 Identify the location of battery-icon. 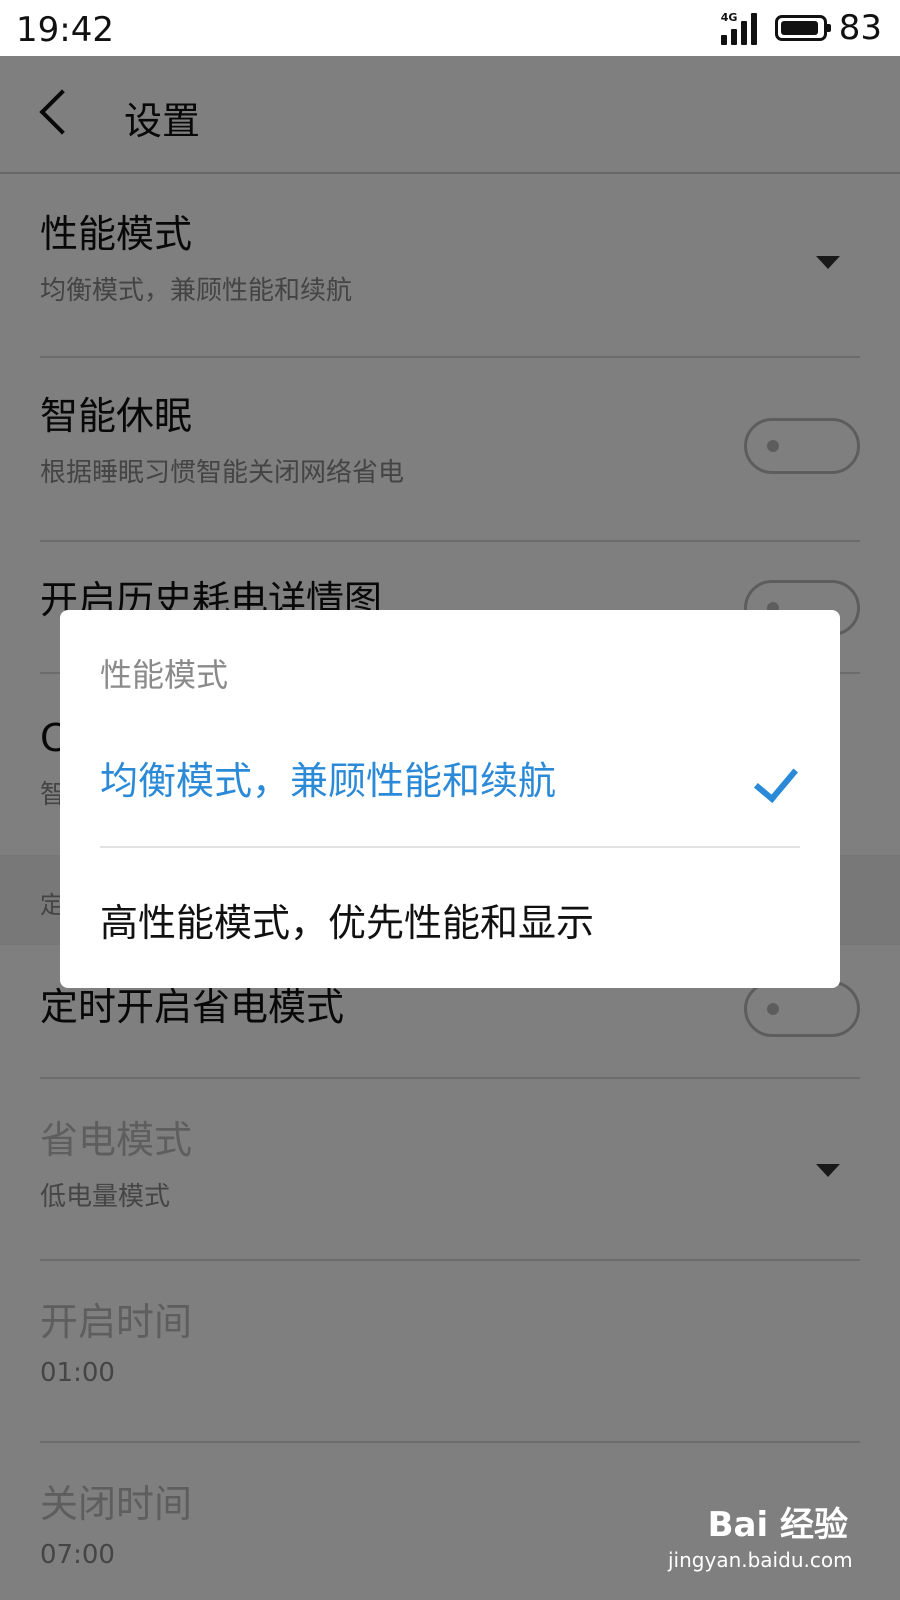
(802, 28).